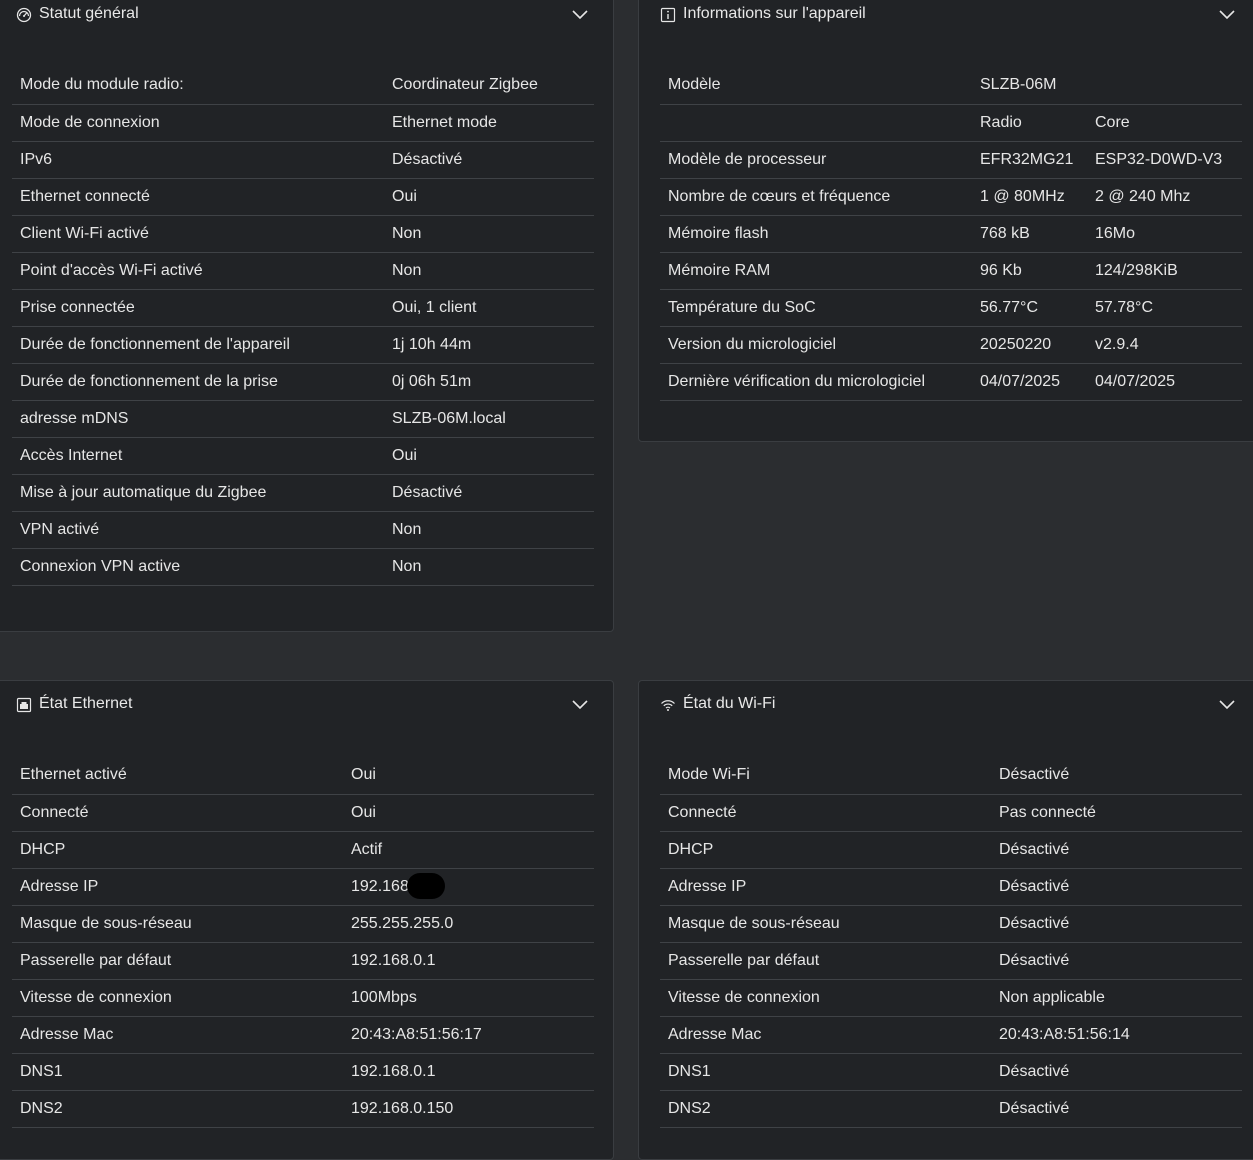 The width and height of the screenshot is (1253, 1160). What do you see at coordinates (303, 271) in the screenshot?
I see `table-row: Point d'accès Wi-Fi activé Non` at bounding box center [303, 271].